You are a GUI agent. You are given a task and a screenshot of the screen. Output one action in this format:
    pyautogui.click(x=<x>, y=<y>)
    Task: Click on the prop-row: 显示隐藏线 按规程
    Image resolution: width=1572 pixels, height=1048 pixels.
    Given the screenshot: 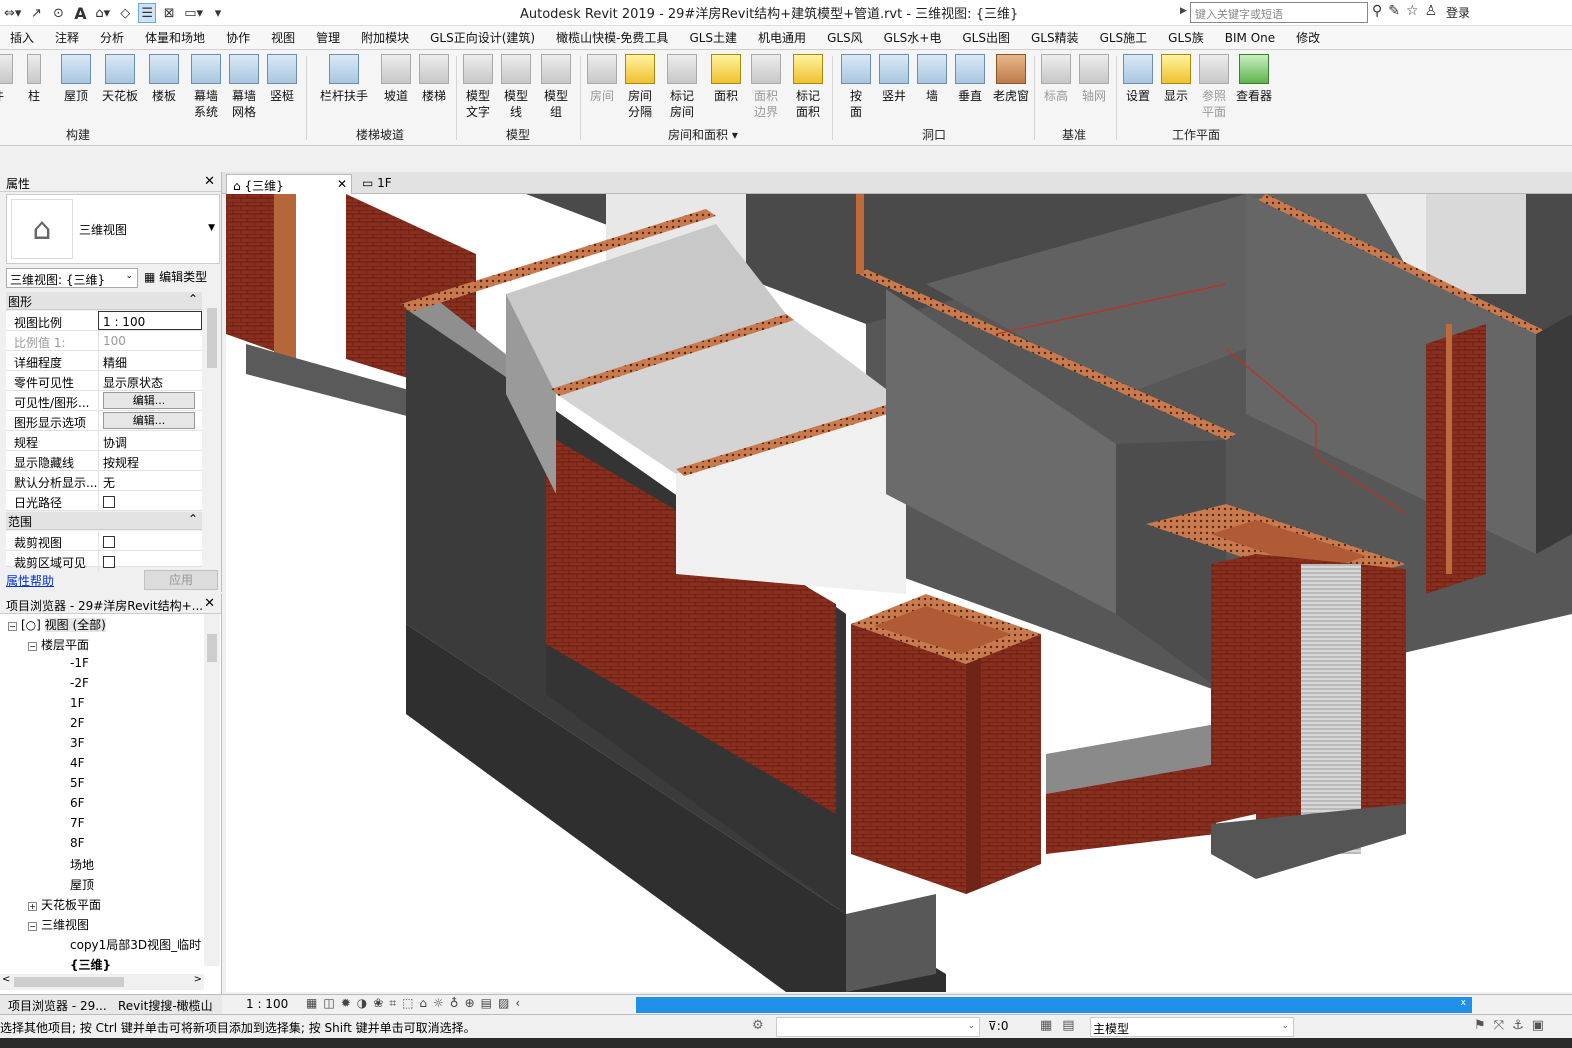 What is the action you would take?
    pyautogui.click(x=104, y=461)
    